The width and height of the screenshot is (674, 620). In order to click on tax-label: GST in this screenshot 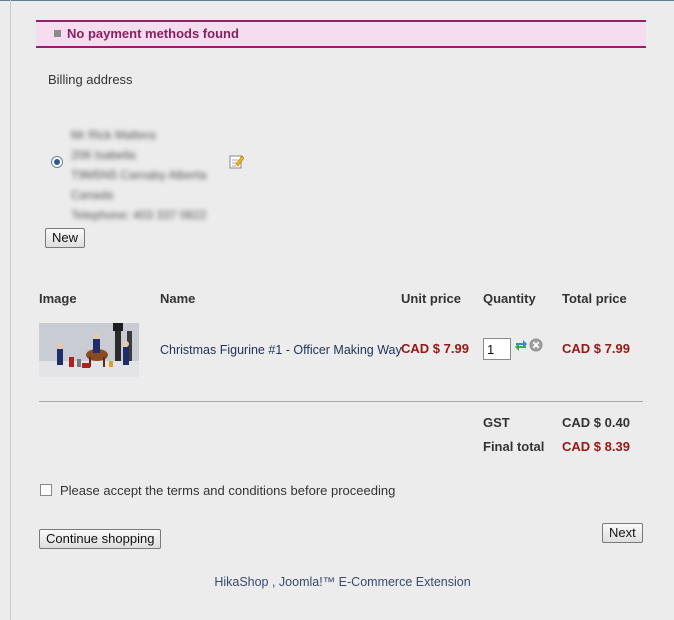, I will do `click(496, 422)`.